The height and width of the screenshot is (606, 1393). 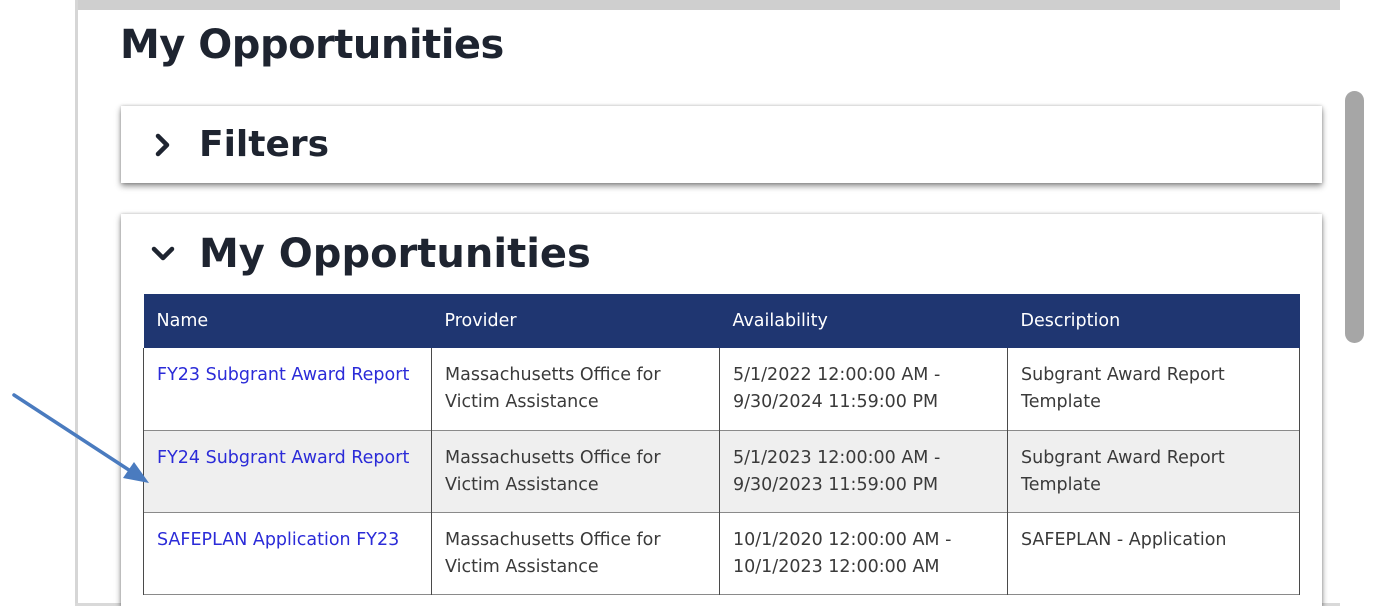 I want to click on filters-toggle: Filters, so click(x=239, y=144).